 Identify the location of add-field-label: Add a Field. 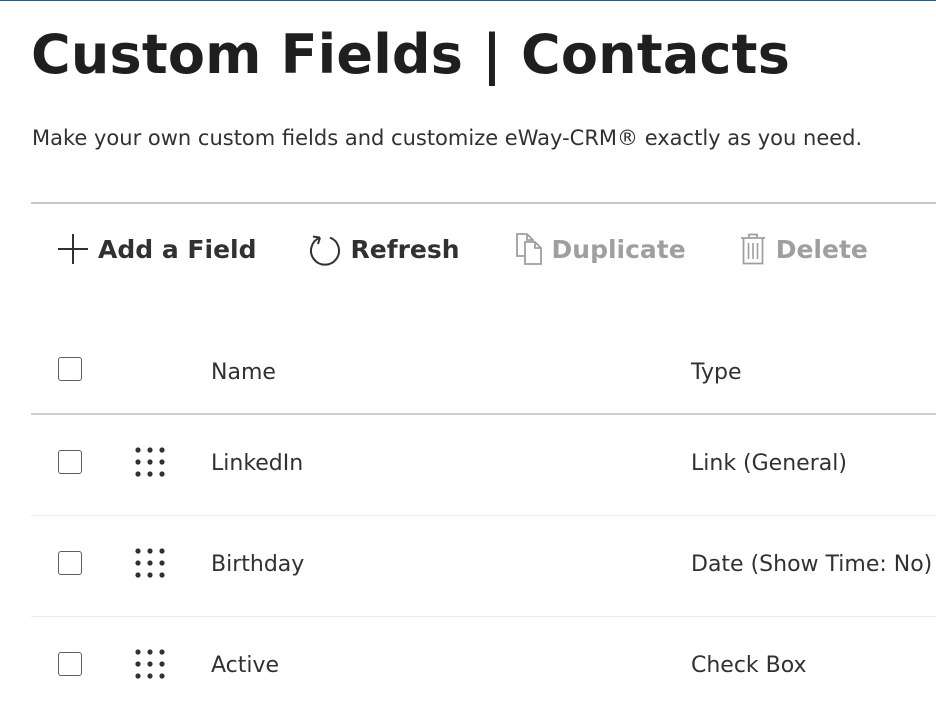
(177, 249).